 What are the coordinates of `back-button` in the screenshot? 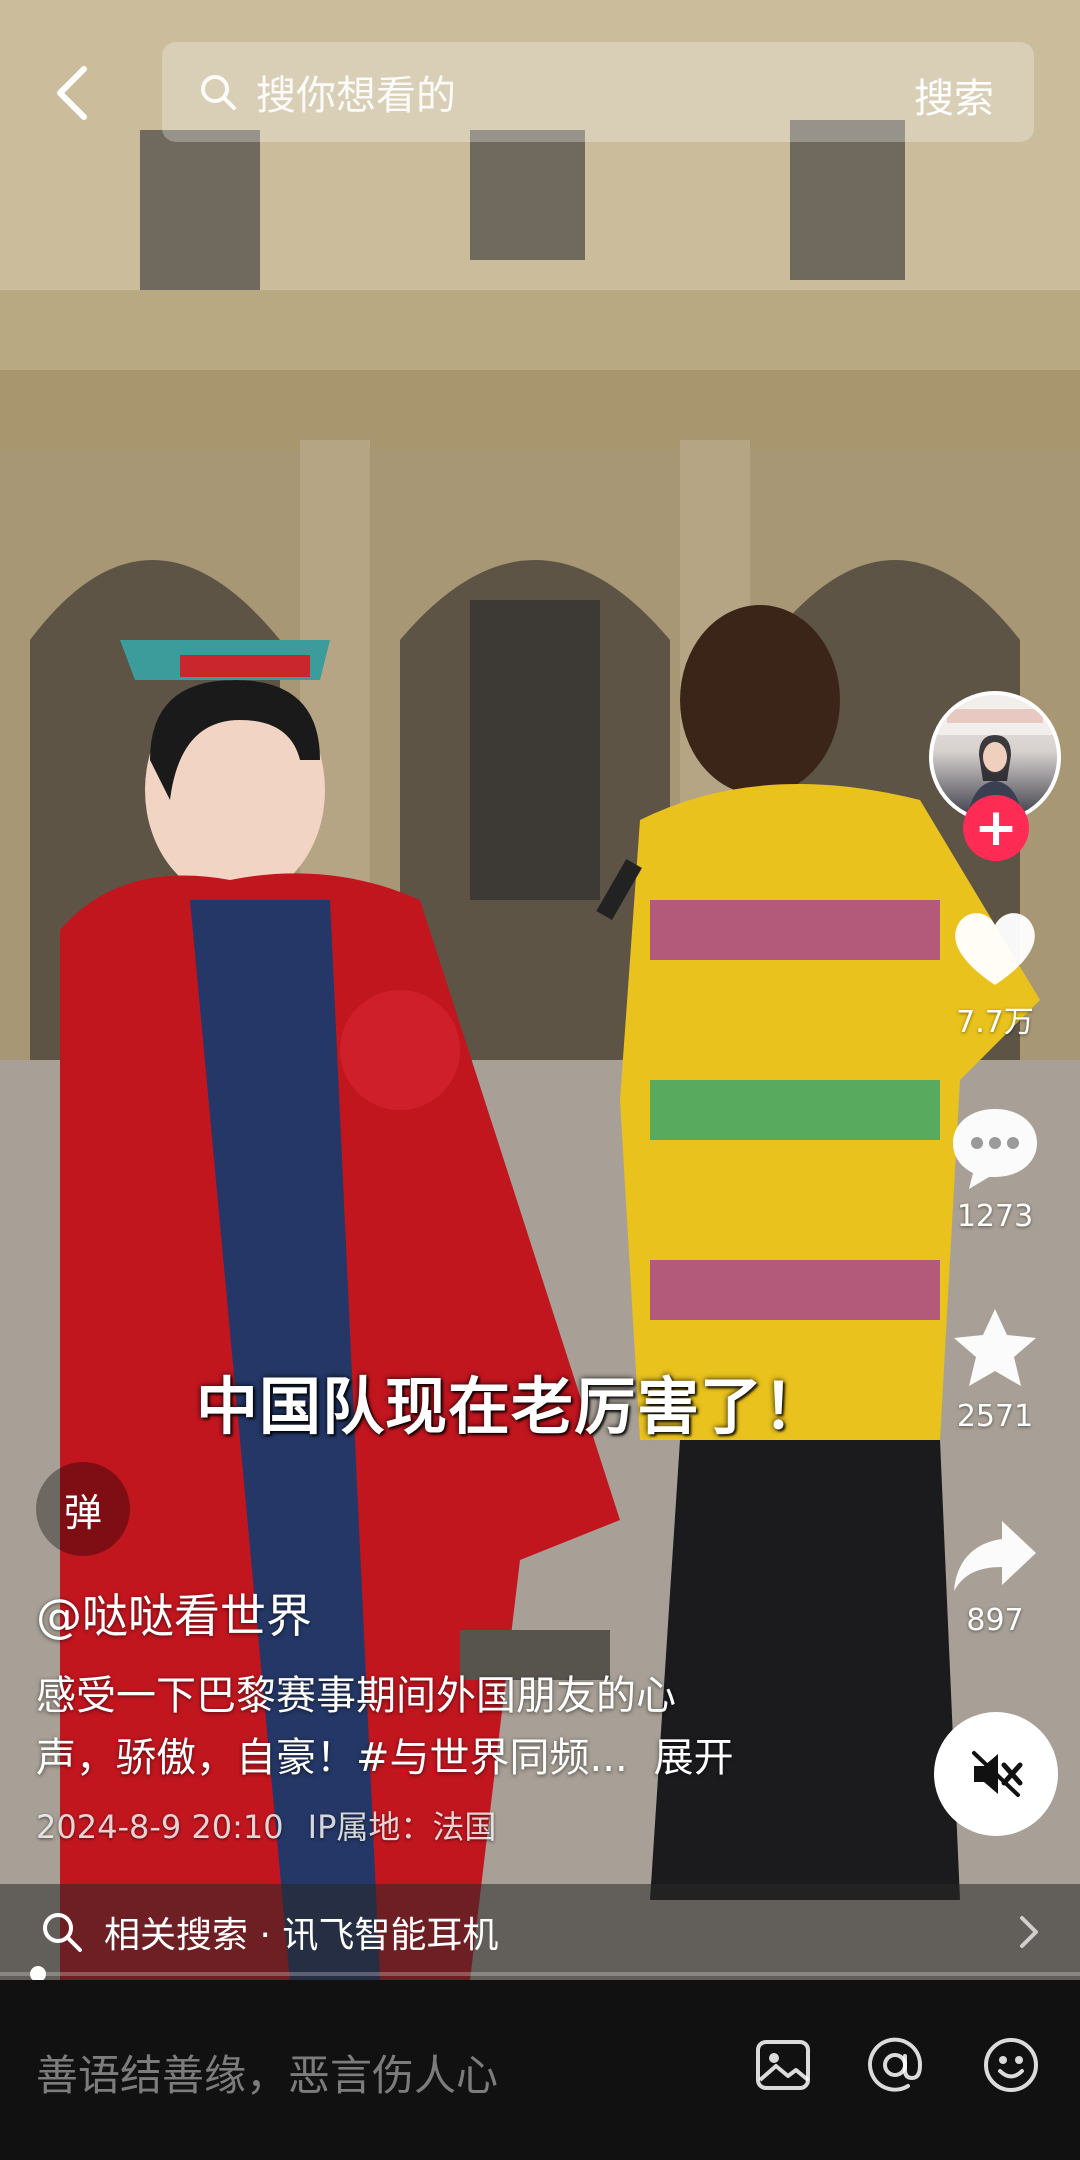 It's located at (72, 93).